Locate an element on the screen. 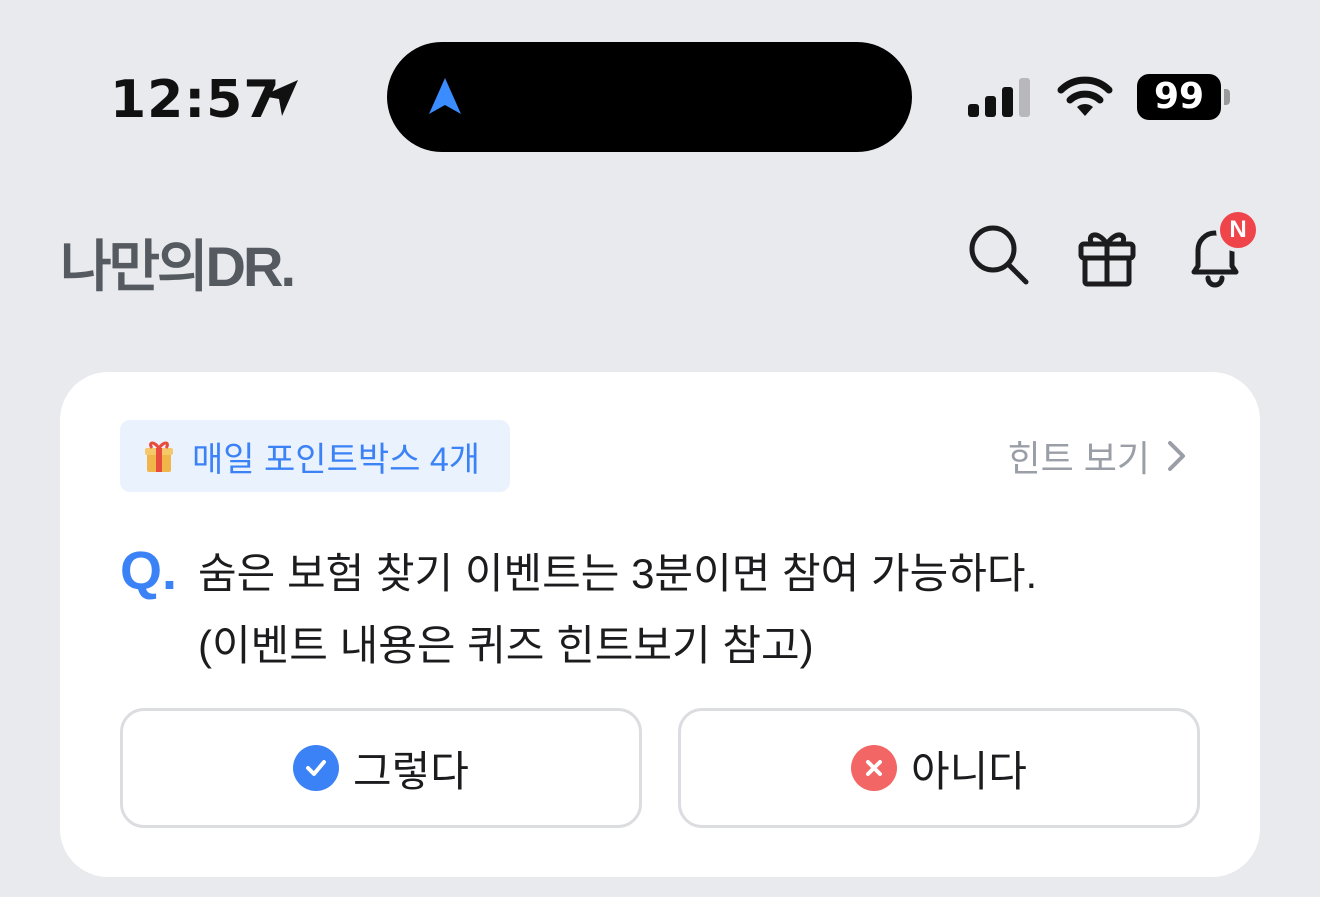 The image size is (1320, 897). hint-link: 힌트 보기 is located at coordinates (1098, 456).